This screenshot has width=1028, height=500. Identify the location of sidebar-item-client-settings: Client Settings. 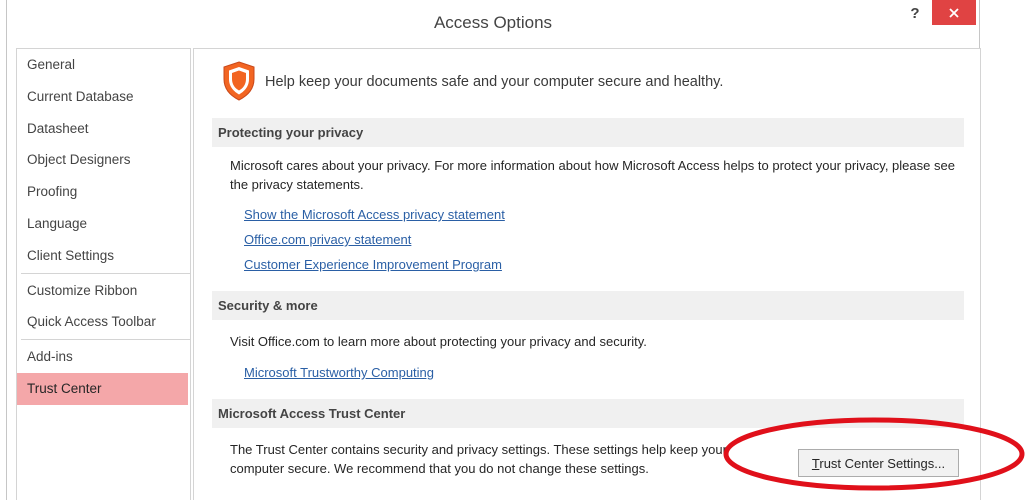
(103, 256).